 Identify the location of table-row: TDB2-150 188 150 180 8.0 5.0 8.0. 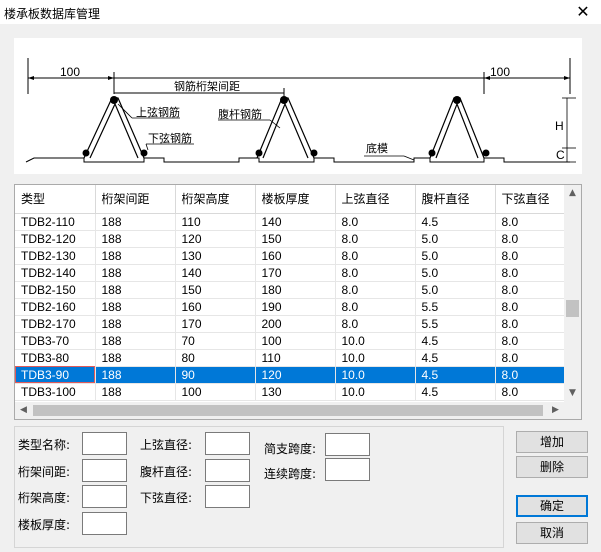
(290, 290).